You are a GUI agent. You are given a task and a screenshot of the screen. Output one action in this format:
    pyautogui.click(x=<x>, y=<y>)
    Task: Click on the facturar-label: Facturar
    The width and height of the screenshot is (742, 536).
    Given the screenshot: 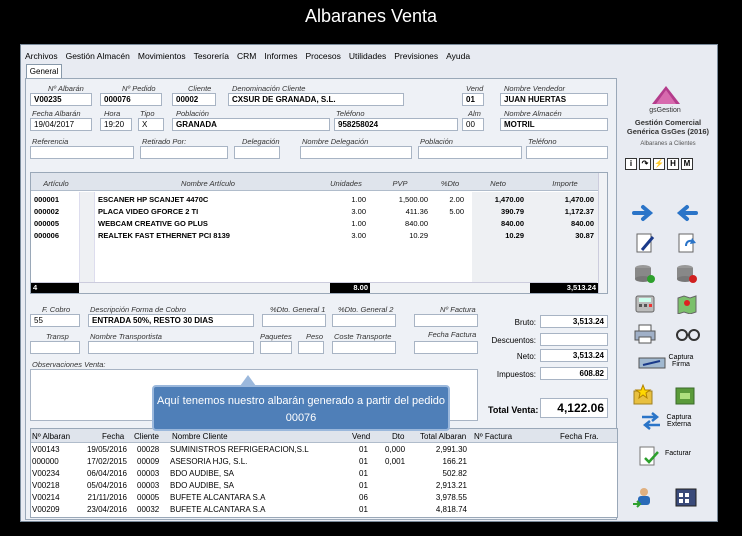 What is the action you would take?
    pyautogui.click(x=678, y=453)
    